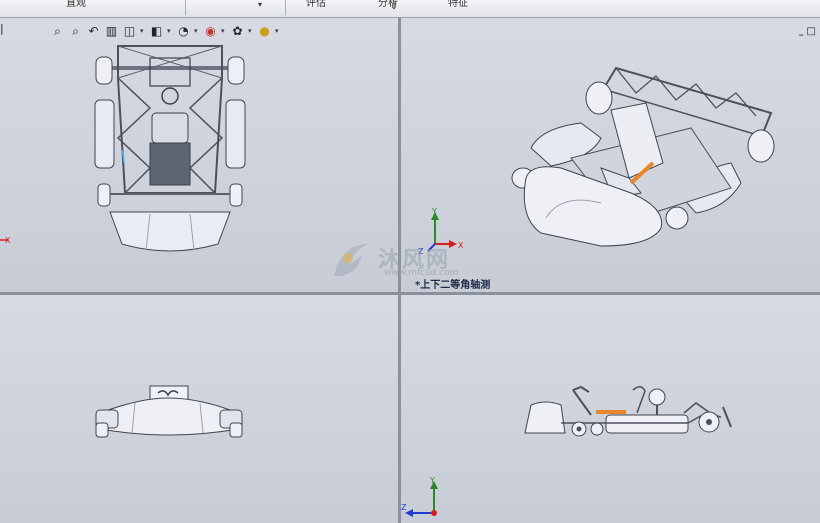 The width and height of the screenshot is (820, 523). I want to click on triad-icon: X, so click(5, 240).